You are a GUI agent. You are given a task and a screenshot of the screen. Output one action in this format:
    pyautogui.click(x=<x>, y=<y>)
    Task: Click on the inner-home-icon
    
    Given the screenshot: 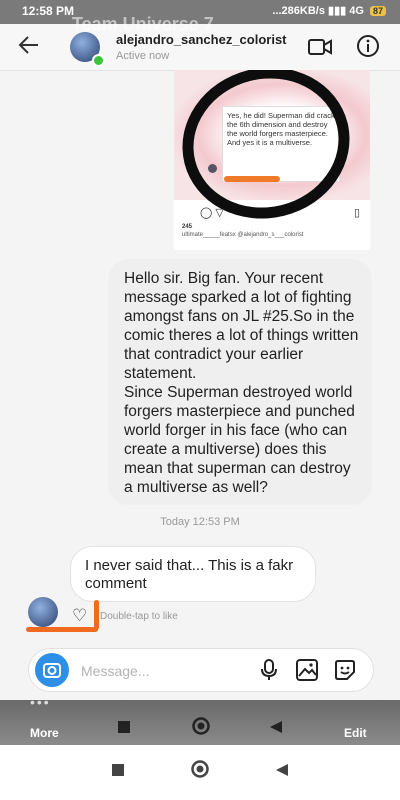 What is the action you would take?
    pyautogui.click(x=201, y=728)
    